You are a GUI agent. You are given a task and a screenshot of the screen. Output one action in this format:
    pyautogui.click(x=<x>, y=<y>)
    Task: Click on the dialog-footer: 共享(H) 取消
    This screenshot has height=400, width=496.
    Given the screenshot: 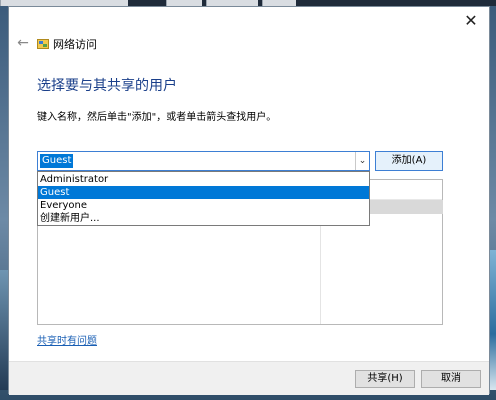 What is the action you would take?
    pyautogui.click(x=249, y=378)
    